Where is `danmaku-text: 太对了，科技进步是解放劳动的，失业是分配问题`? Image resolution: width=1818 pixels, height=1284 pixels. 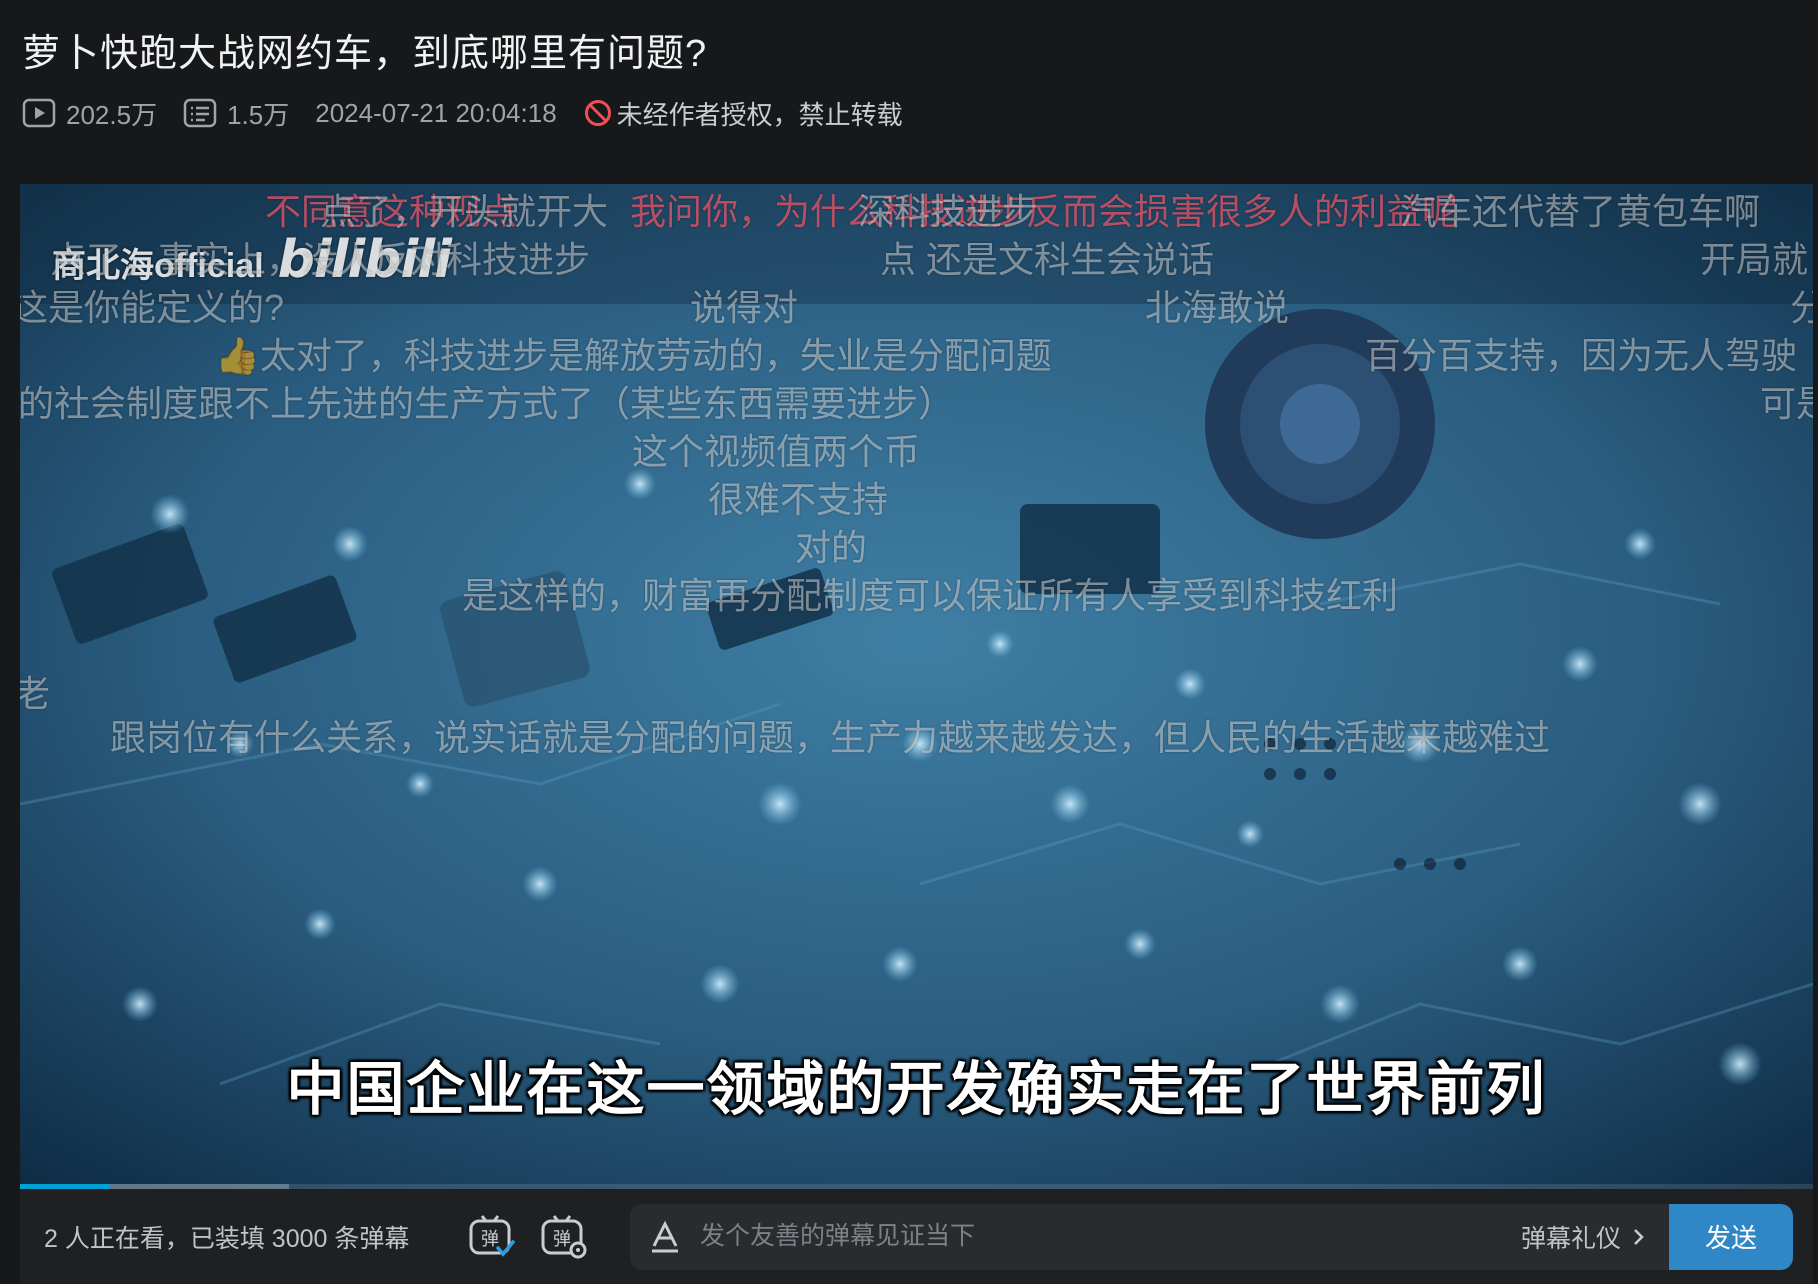
danmaku-text: 太对了，科技进步是解放劳动的，失业是分配问题 is located at coordinates (655, 355).